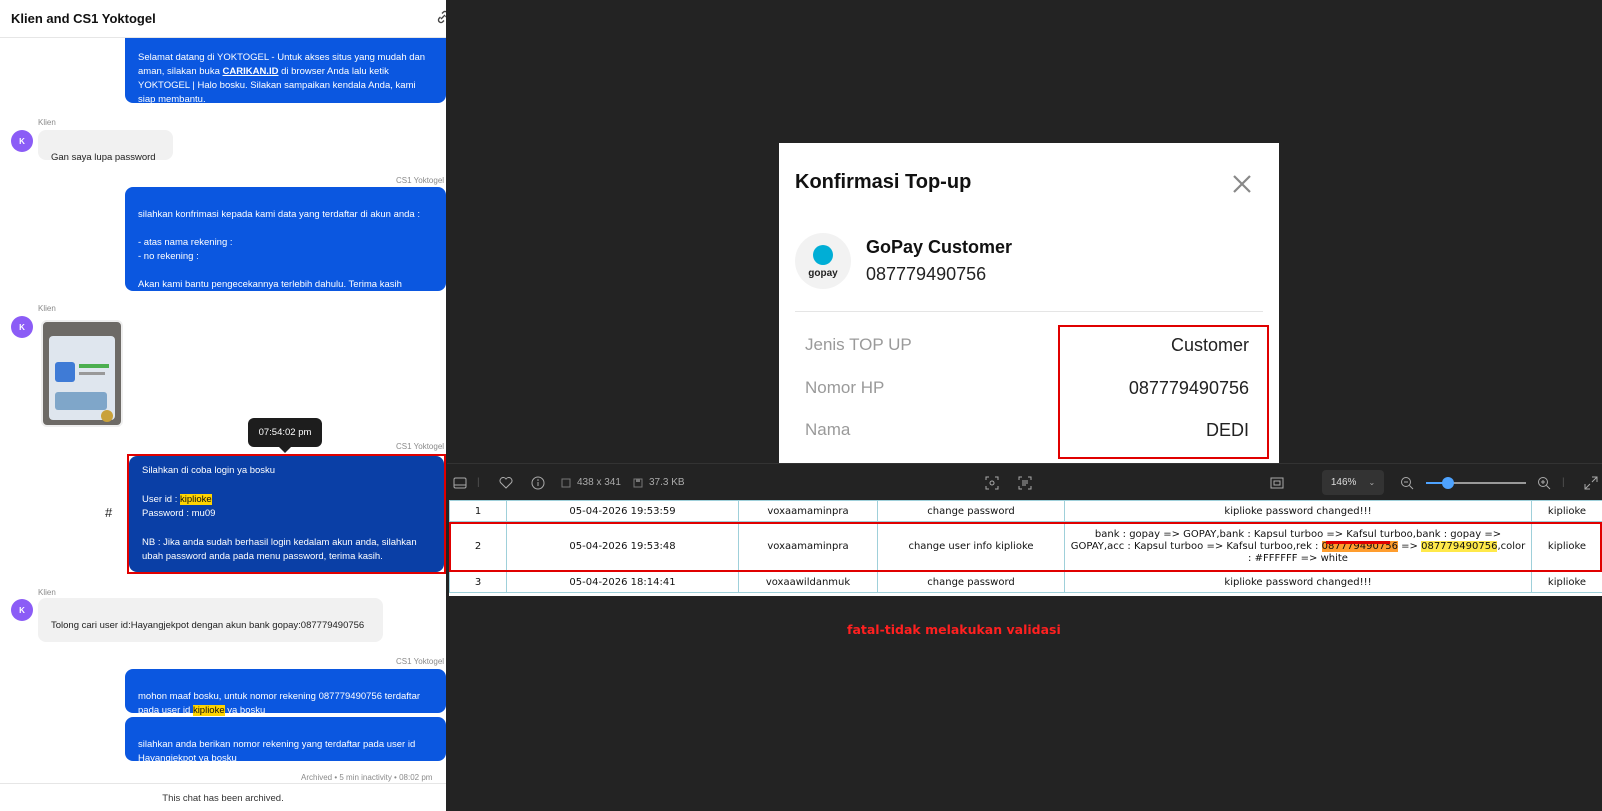 This screenshot has height=811, width=1602. I want to click on zoom-out-icon, so click(1407, 482).